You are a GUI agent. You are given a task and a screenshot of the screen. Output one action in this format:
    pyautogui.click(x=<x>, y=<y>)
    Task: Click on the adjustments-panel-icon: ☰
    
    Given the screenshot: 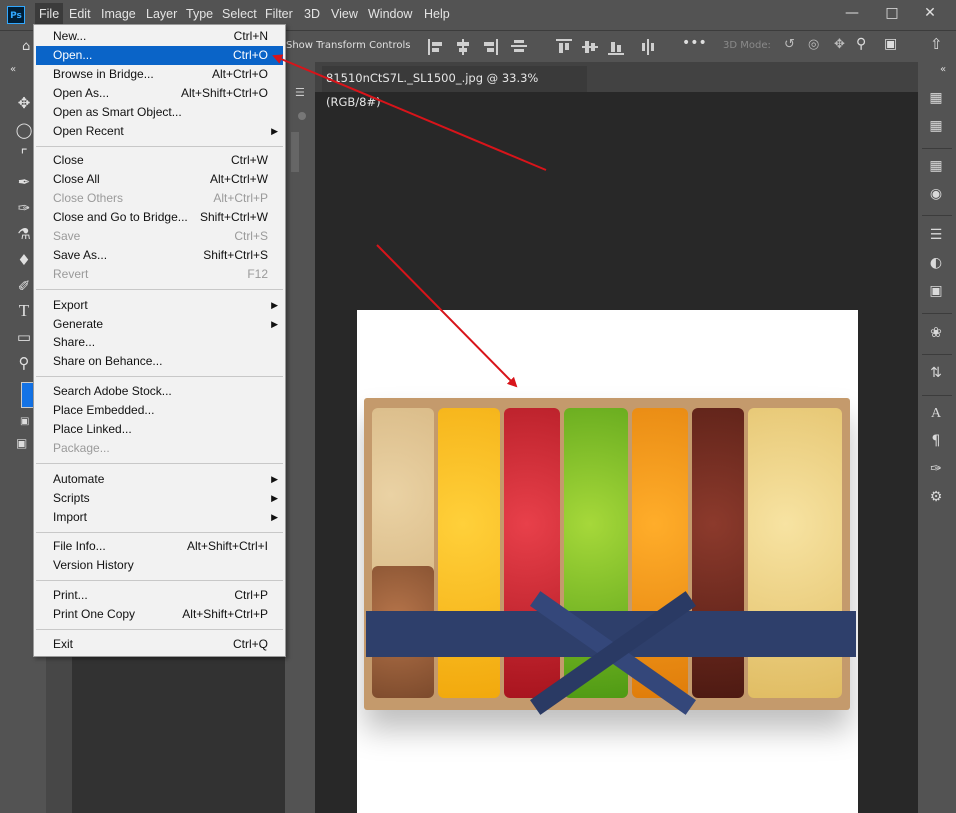 What is the action you would take?
    pyautogui.click(x=936, y=235)
    